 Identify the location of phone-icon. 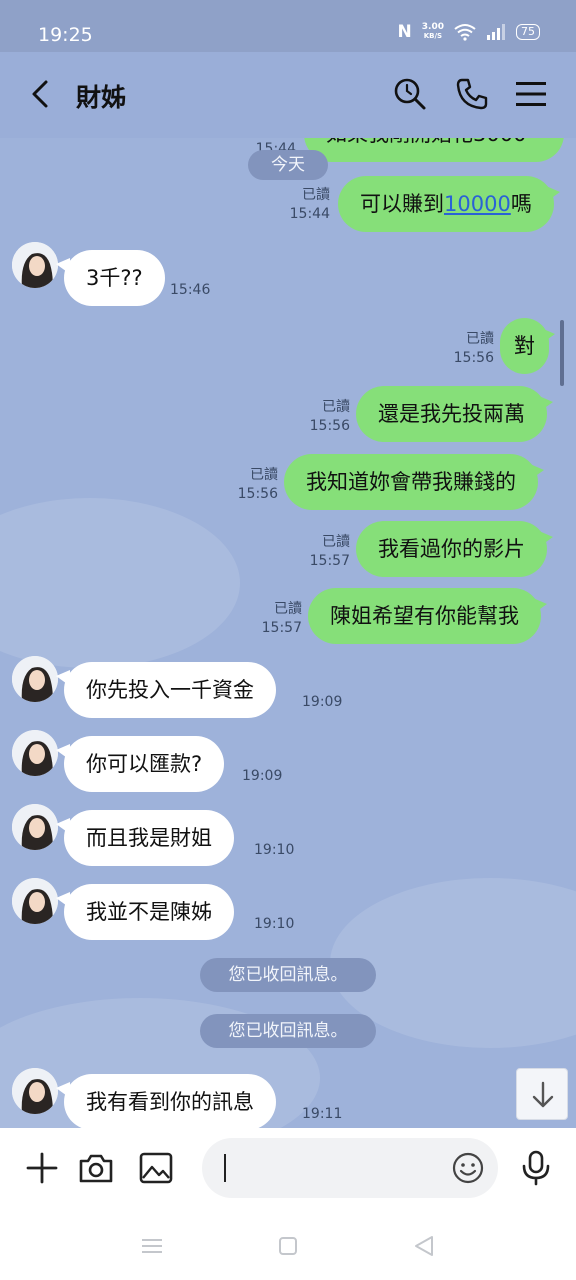
(472, 94).